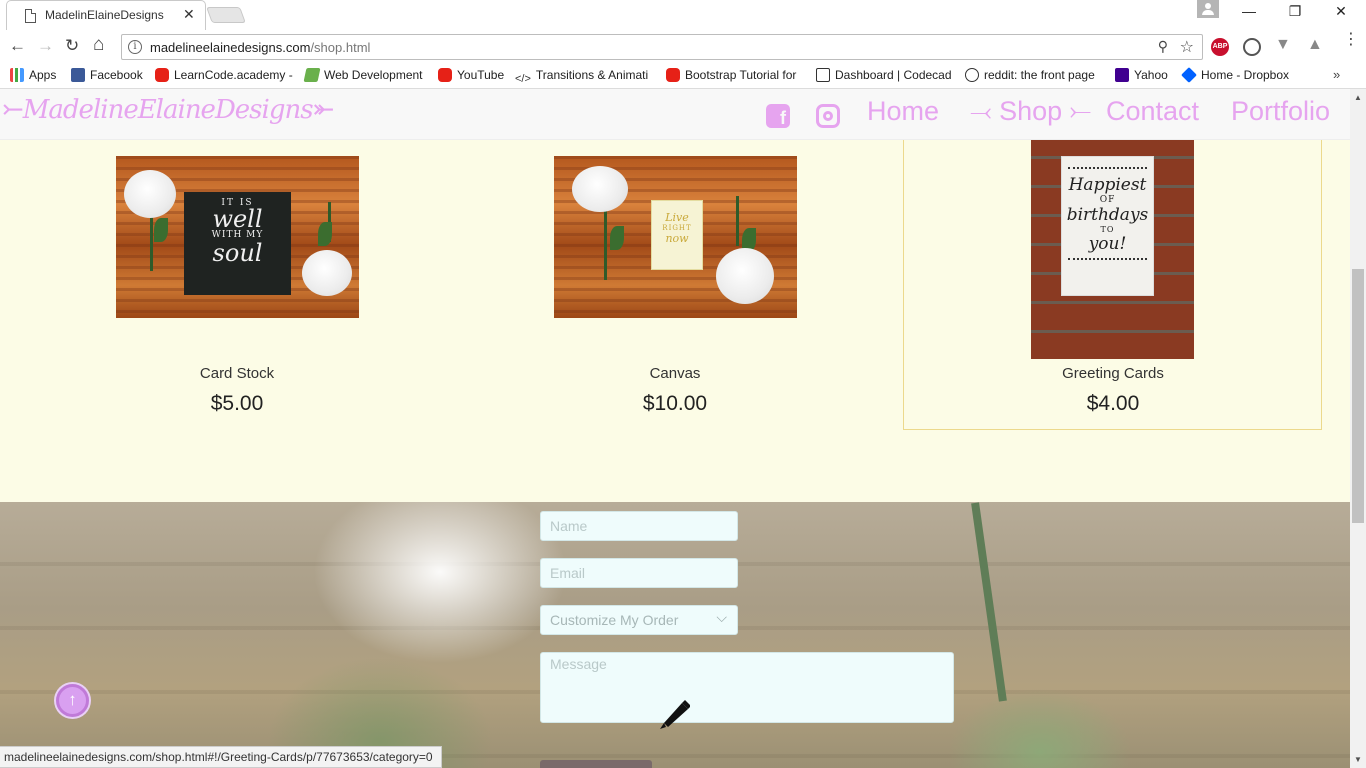  I want to click on nav-home: Home, so click(903, 111).